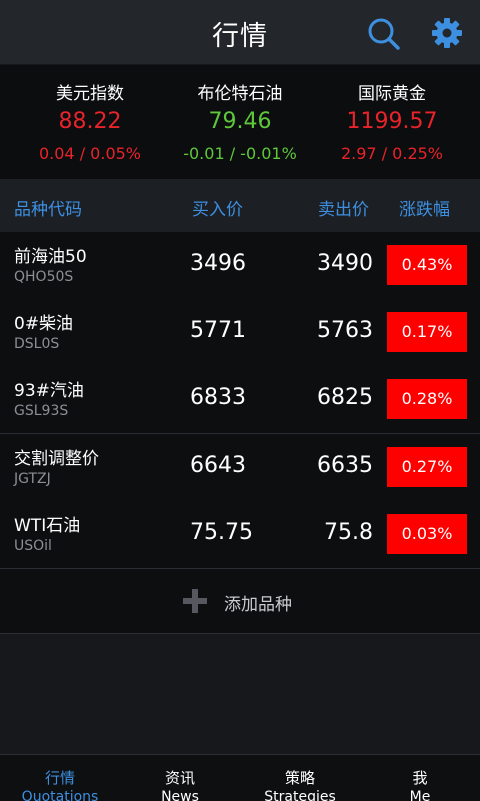 The width and height of the screenshot is (480, 801). Describe the element at coordinates (300, 795) in the screenshot. I see `tab-label-en: Strategies` at that location.